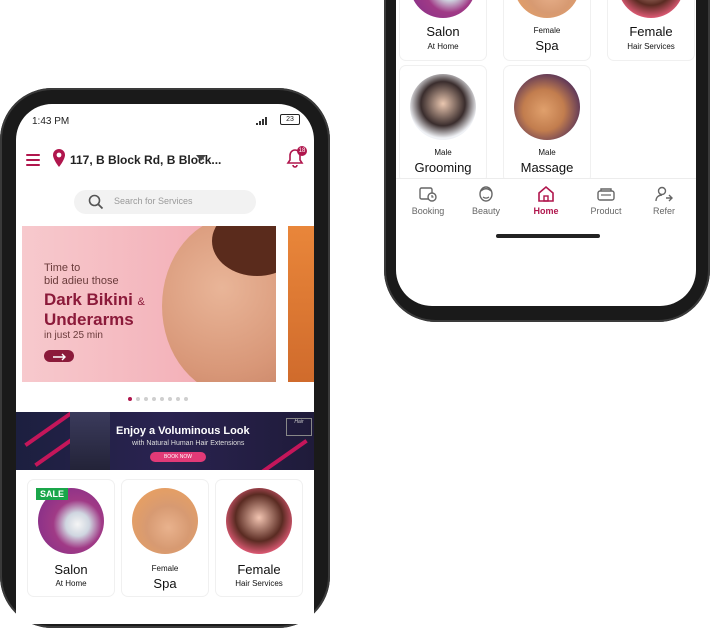 This screenshot has height=628, width=710. What do you see at coordinates (663, 211) in the screenshot?
I see `nav-refer-label: Refer` at bounding box center [663, 211].